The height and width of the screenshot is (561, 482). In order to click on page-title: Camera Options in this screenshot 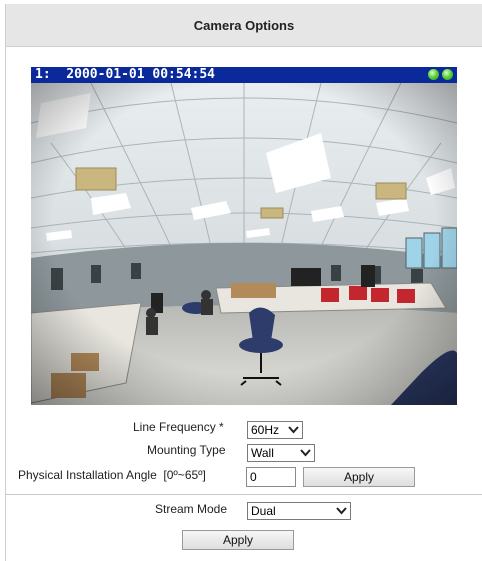, I will do `click(244, 25)`.